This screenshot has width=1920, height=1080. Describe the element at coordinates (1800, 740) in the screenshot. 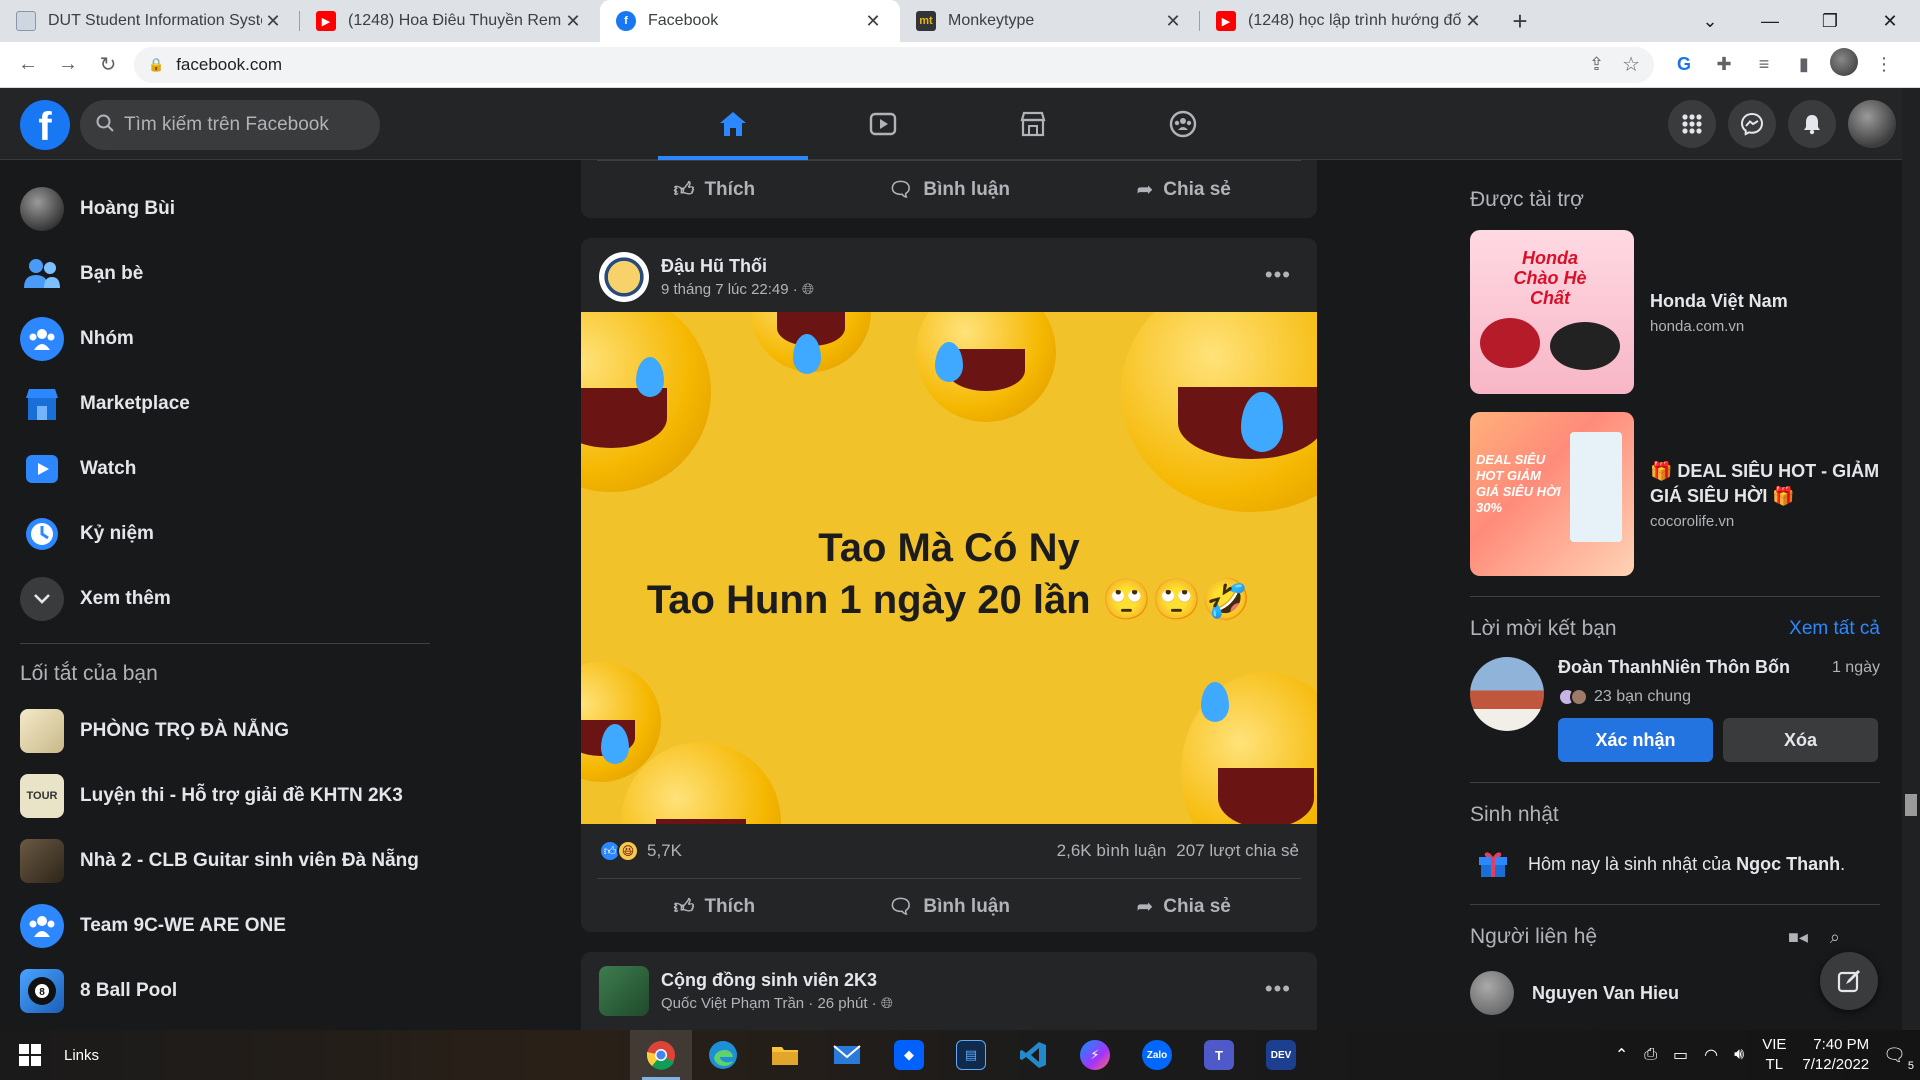

I see `delete-button: Xóa` at that location.